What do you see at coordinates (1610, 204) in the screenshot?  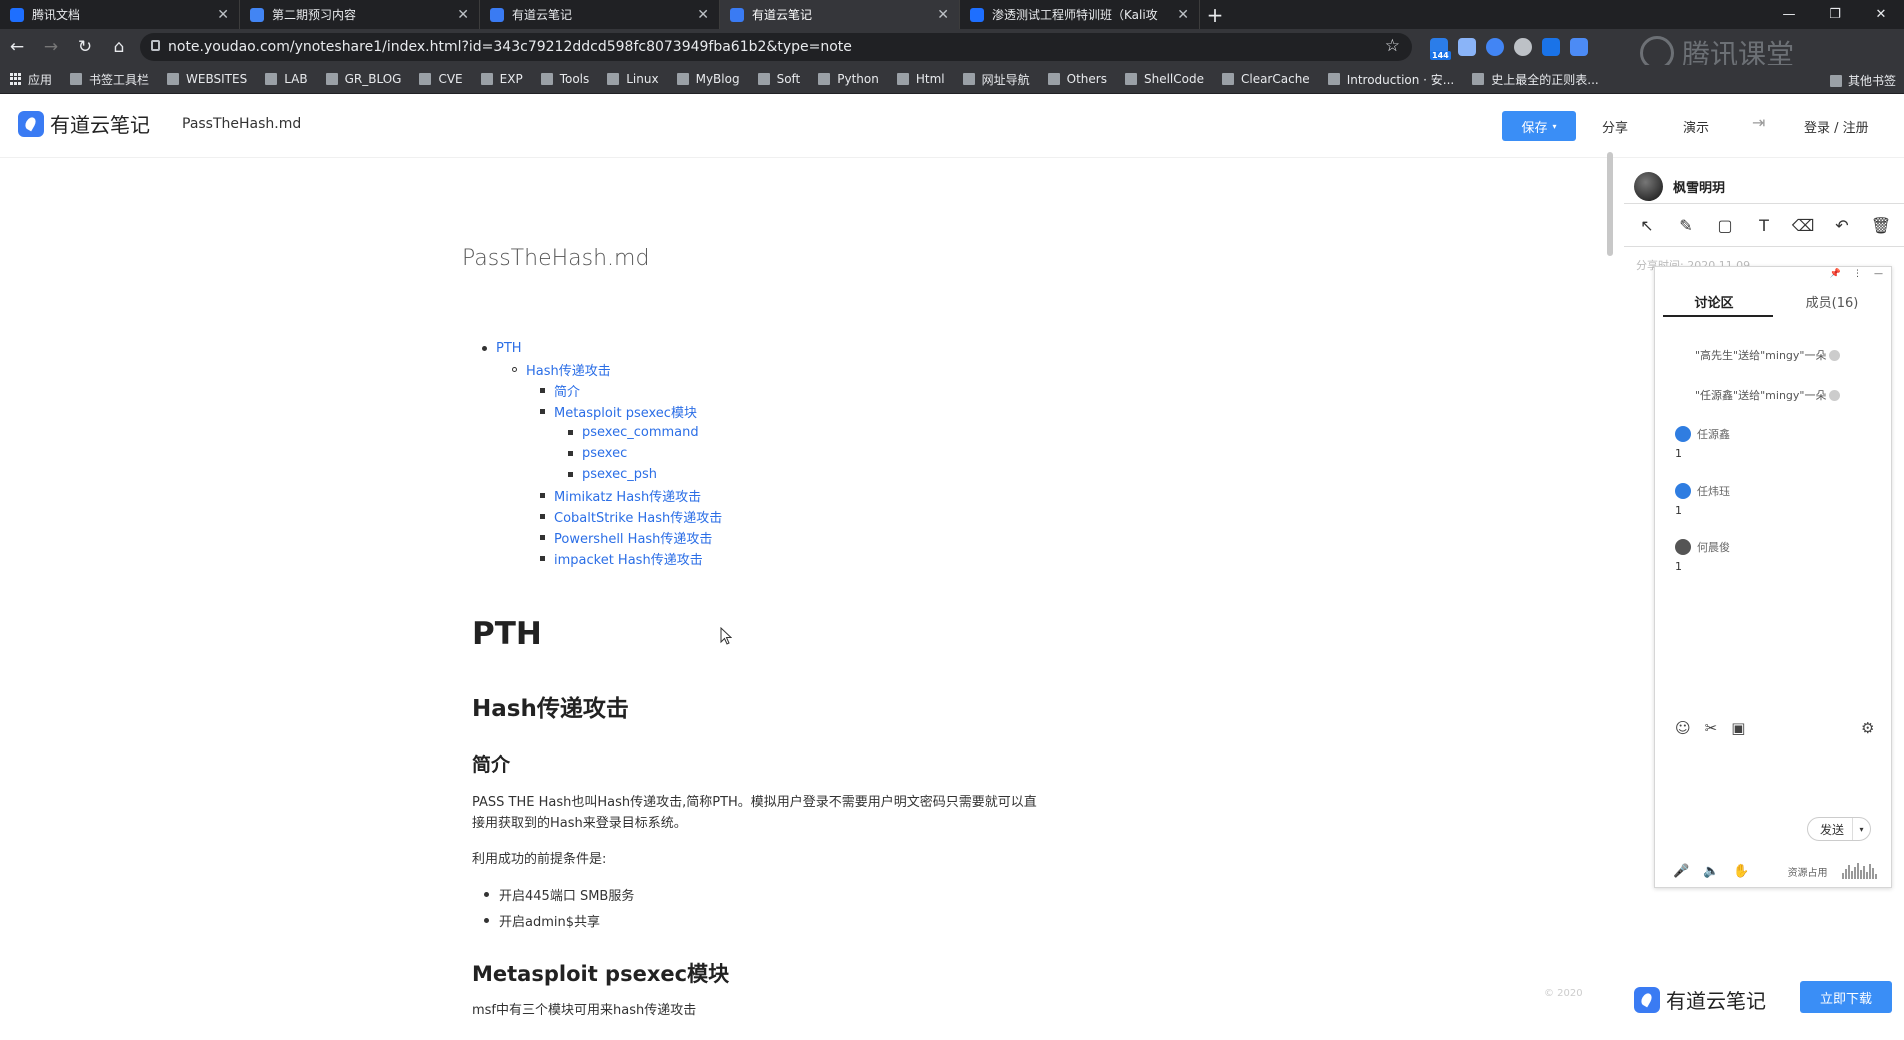 I see `vertical-scrollbar` at bounding box center [1610, 204].